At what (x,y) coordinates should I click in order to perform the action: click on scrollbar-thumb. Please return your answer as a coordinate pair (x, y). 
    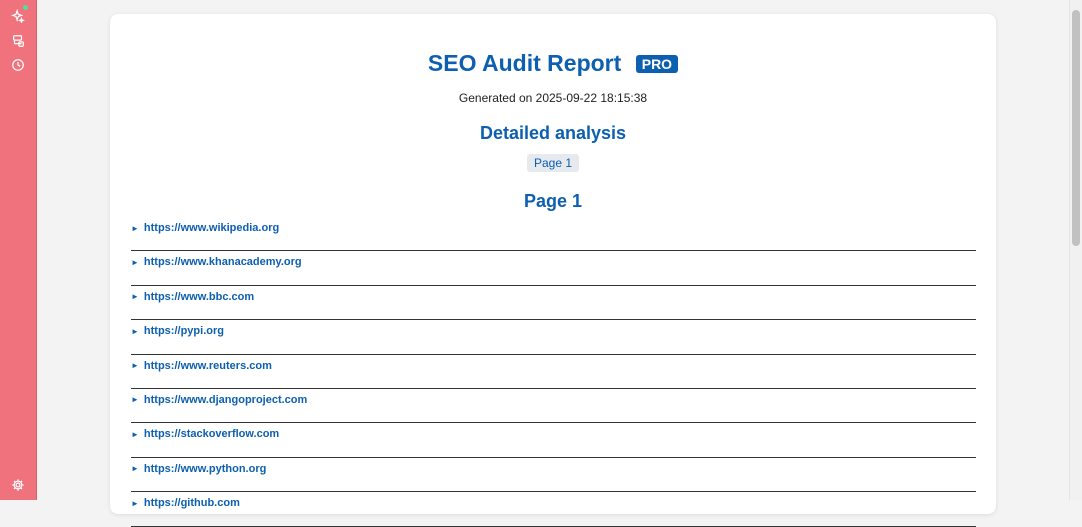
    Looking at the image, I should click on (1076, 128).